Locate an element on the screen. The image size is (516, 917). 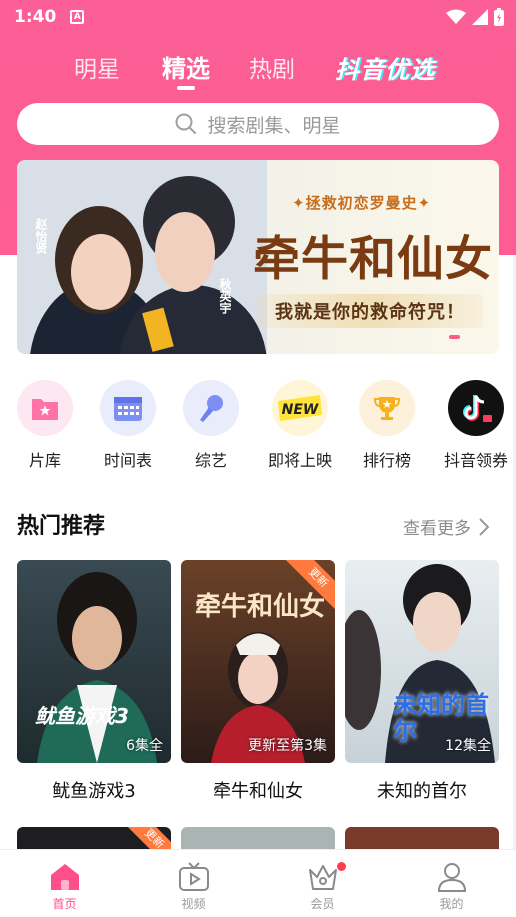
trophy-icon is located at coordinates (387, 408).